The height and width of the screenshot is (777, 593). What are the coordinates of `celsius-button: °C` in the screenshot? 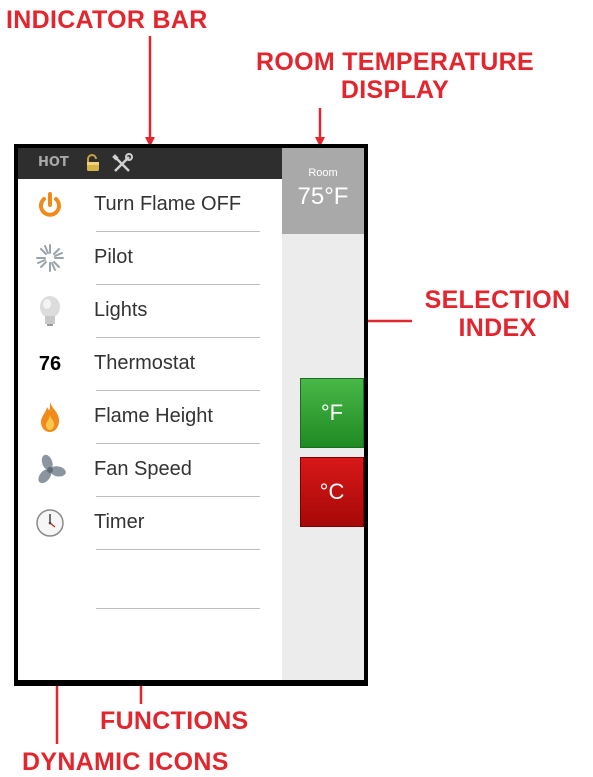 It's located at (332, 492).